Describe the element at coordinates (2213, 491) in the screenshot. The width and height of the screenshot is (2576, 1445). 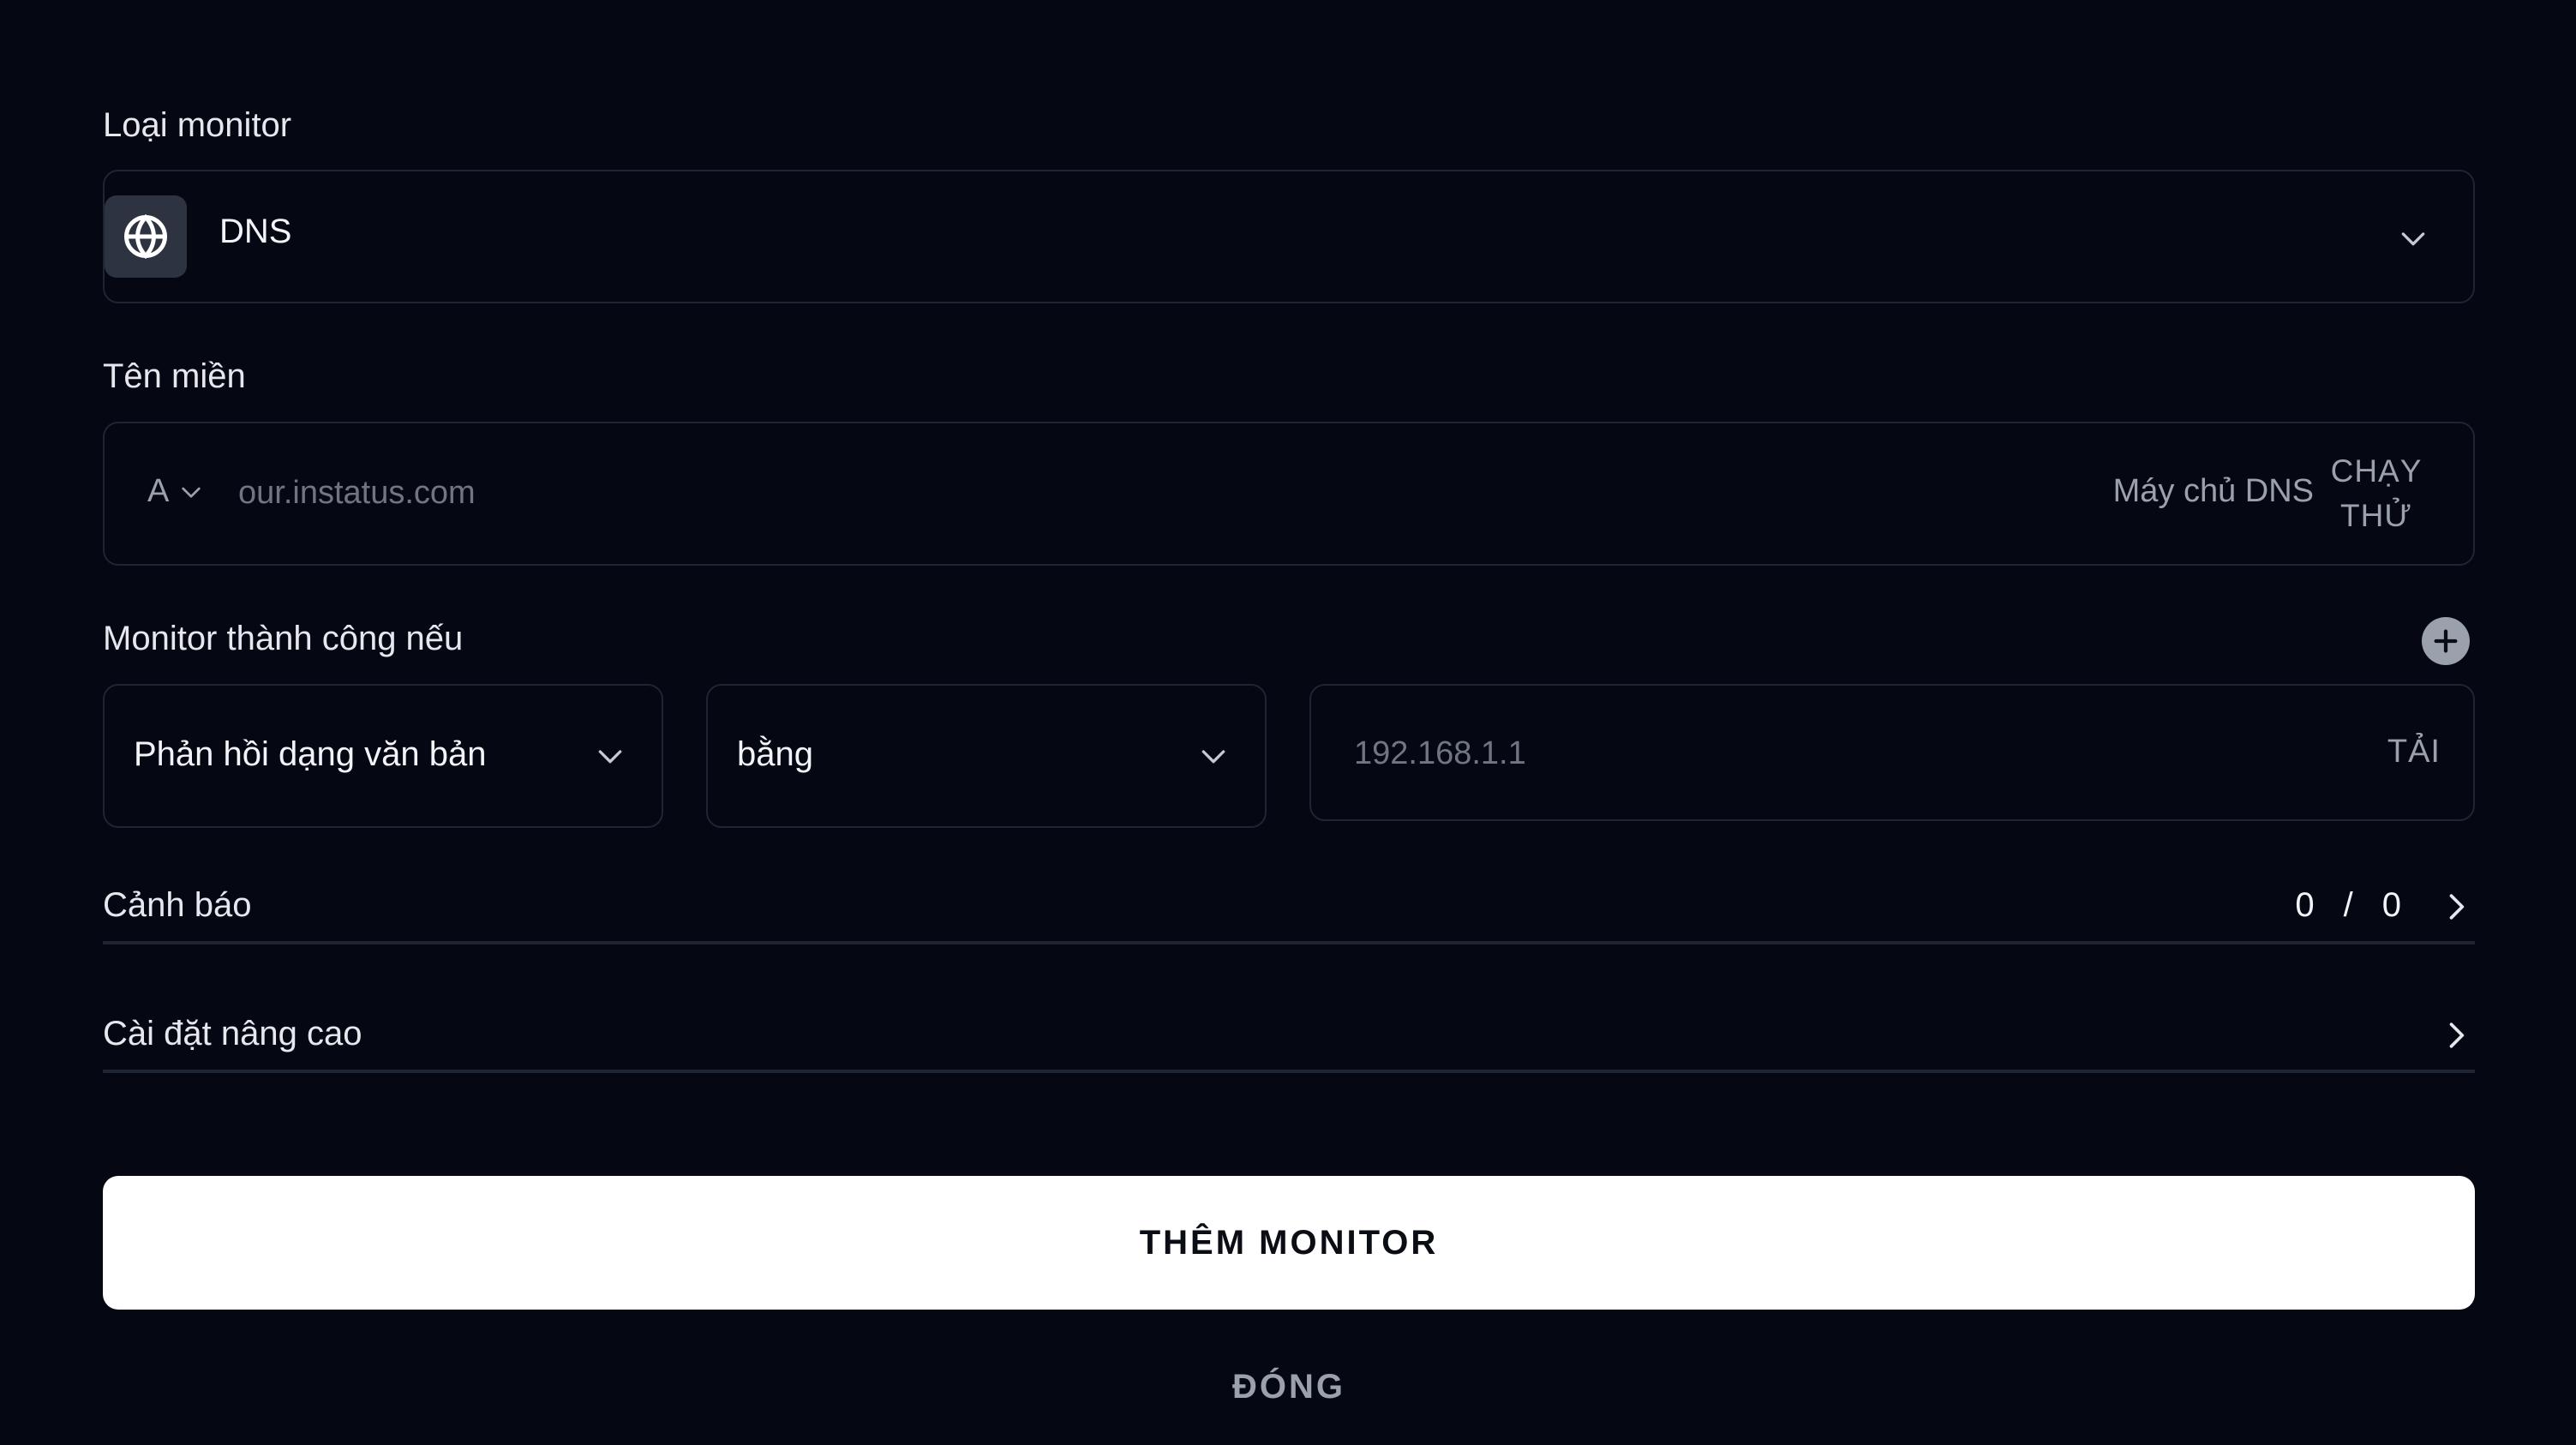
I see `dns-server-button: Máy chủ DNS` at that location.